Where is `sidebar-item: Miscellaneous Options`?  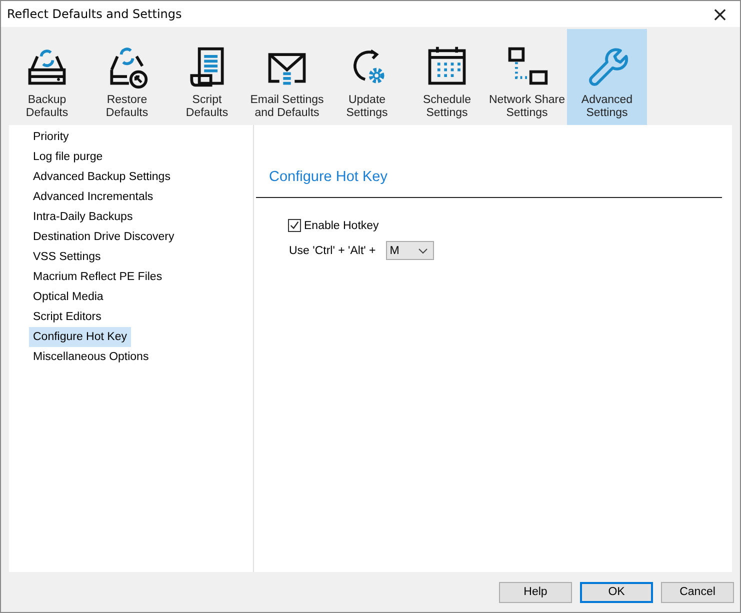
sidebar-item: Miscellaneous Options is located at coordinates (91, 357).